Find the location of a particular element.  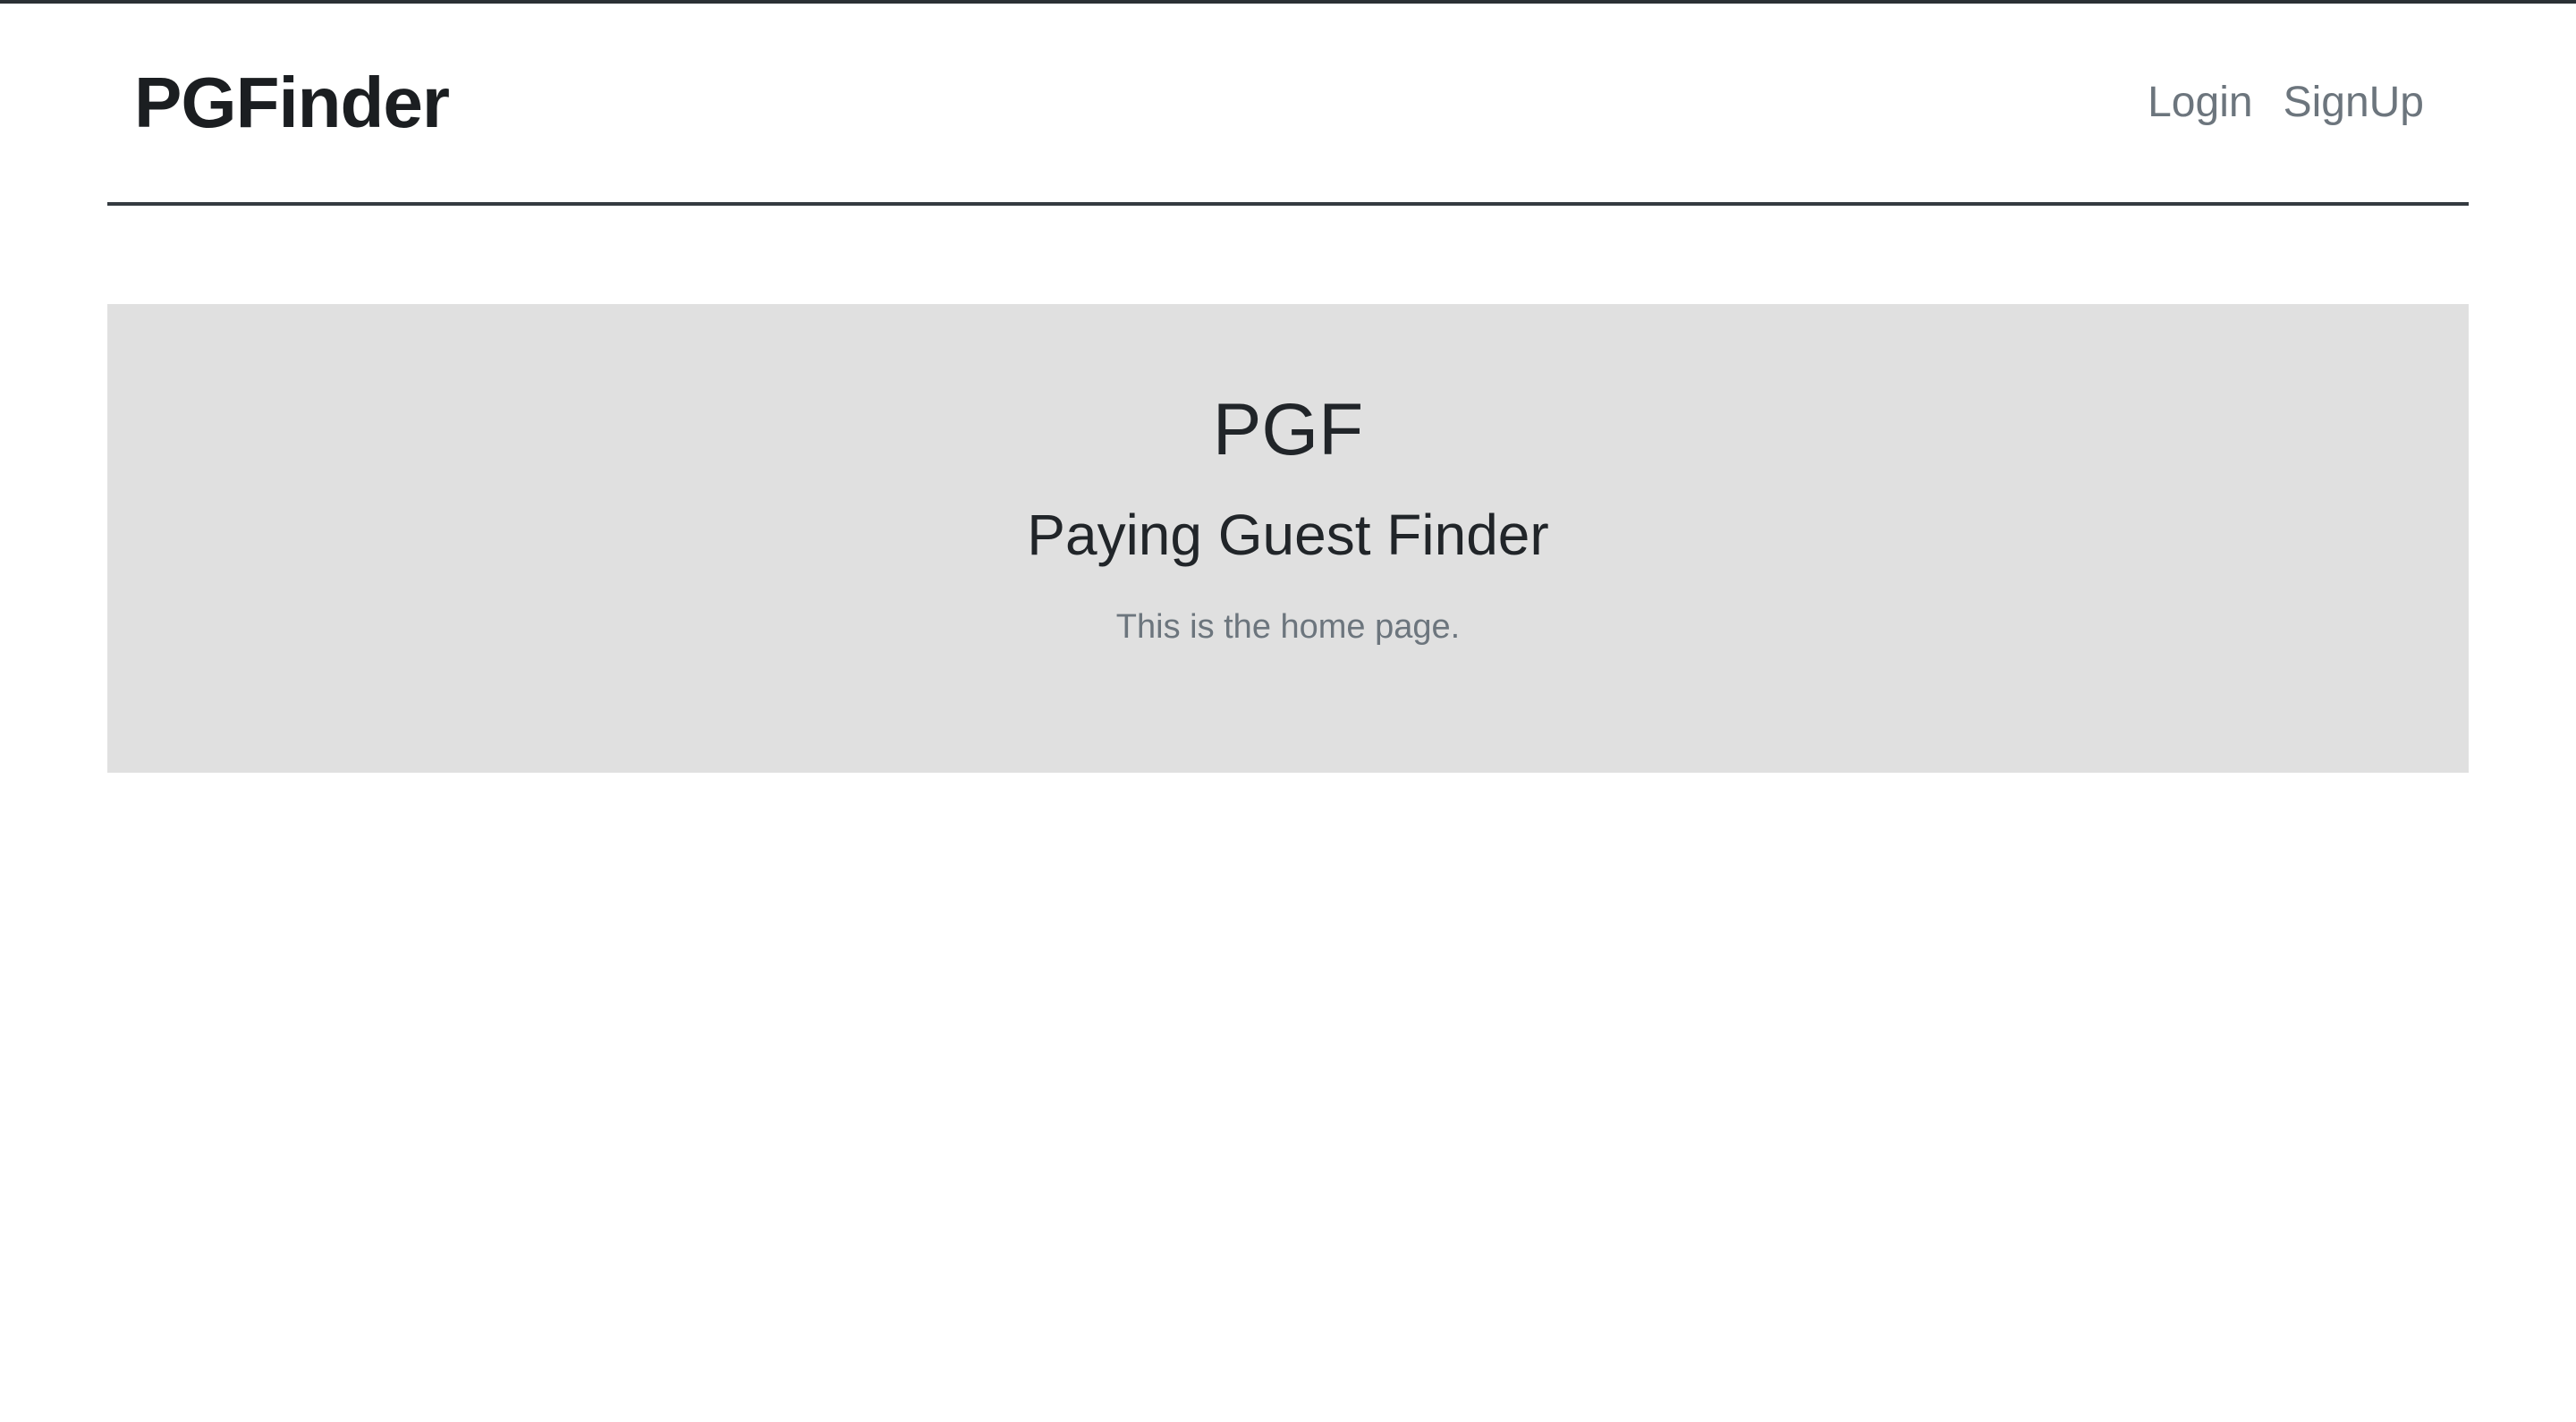

hero-subtitle: Paying Guest Finder is located at coordinates (1288, 535).